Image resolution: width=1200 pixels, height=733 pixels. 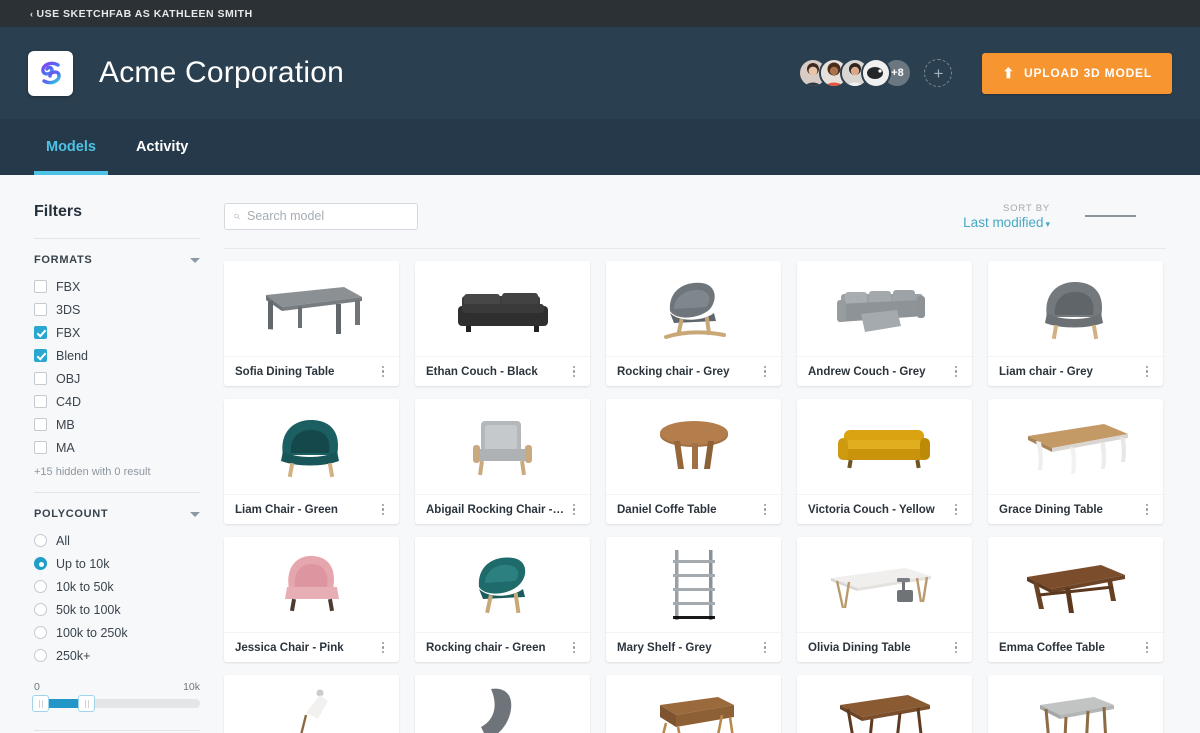 I want to click on model-card: Emma Coffee Table, so click(x=1075, y=599).